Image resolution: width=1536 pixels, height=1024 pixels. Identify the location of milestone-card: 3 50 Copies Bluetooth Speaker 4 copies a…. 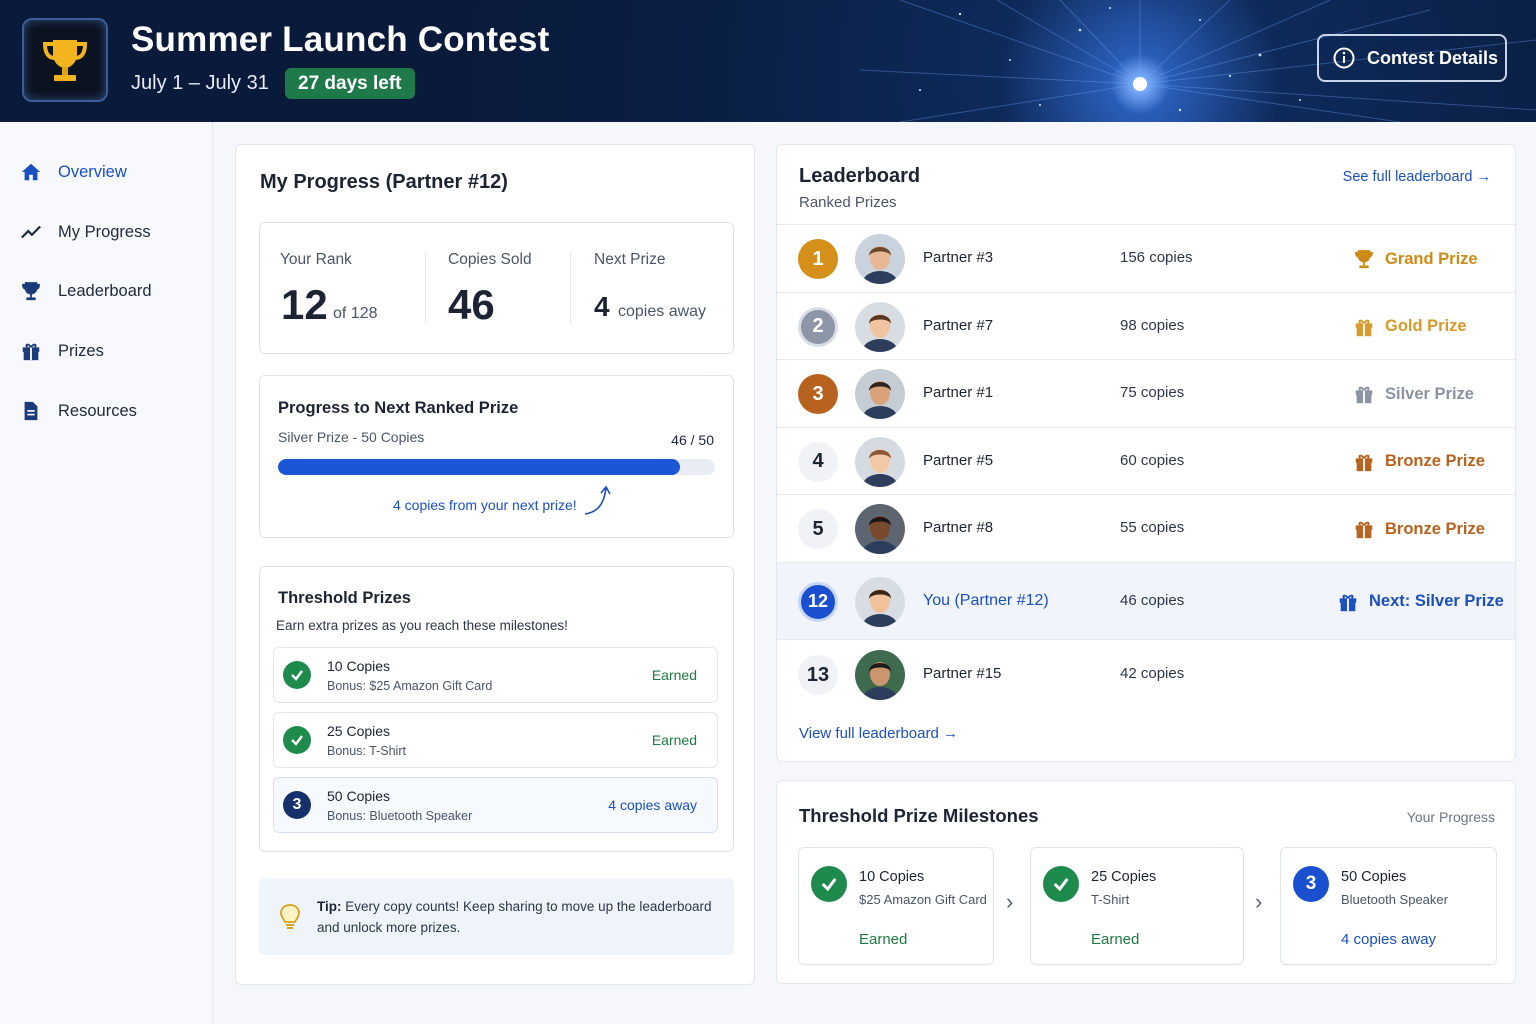
(1388, 906).